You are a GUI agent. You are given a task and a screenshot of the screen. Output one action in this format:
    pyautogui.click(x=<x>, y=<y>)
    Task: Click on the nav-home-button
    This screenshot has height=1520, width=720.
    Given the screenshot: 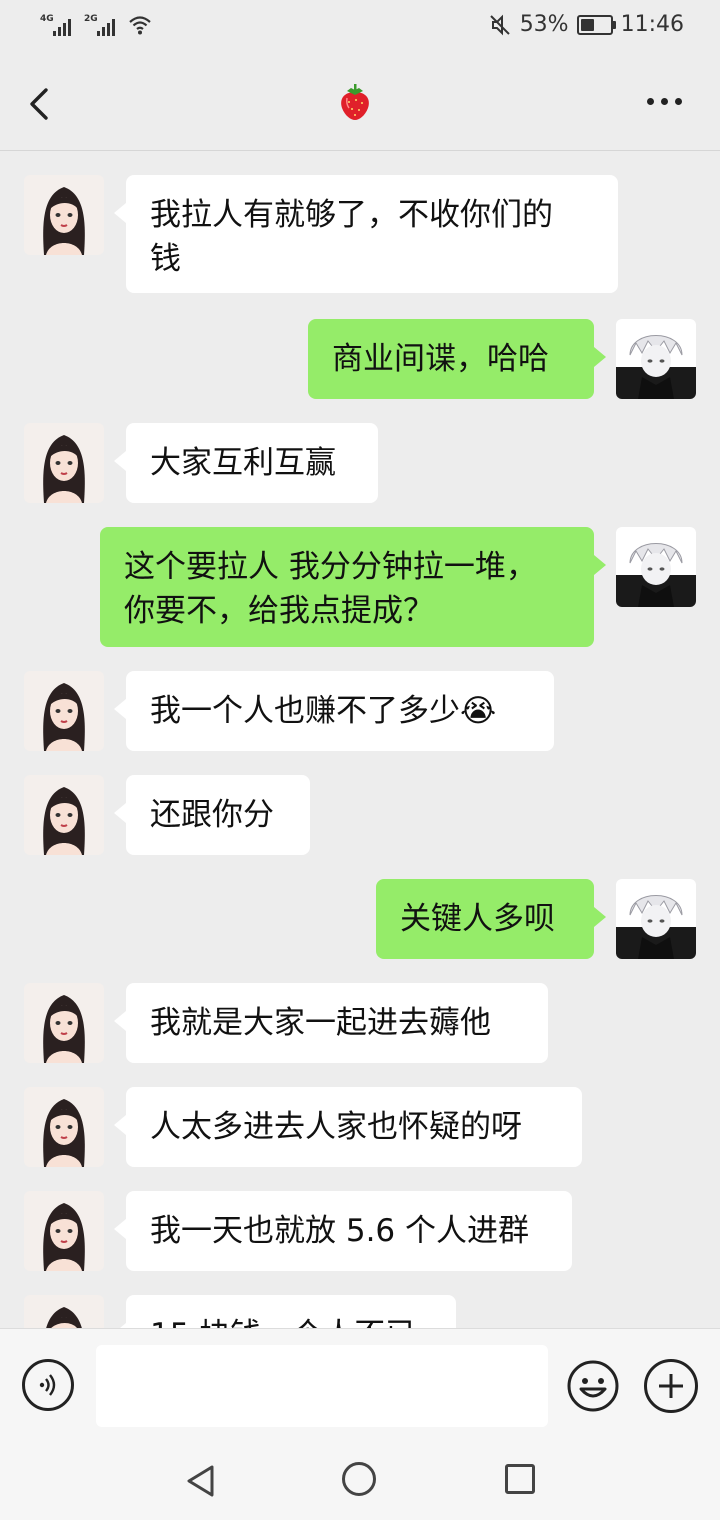 What is the action you would take?
    pyautogui.click(x=359, y=1479)
    